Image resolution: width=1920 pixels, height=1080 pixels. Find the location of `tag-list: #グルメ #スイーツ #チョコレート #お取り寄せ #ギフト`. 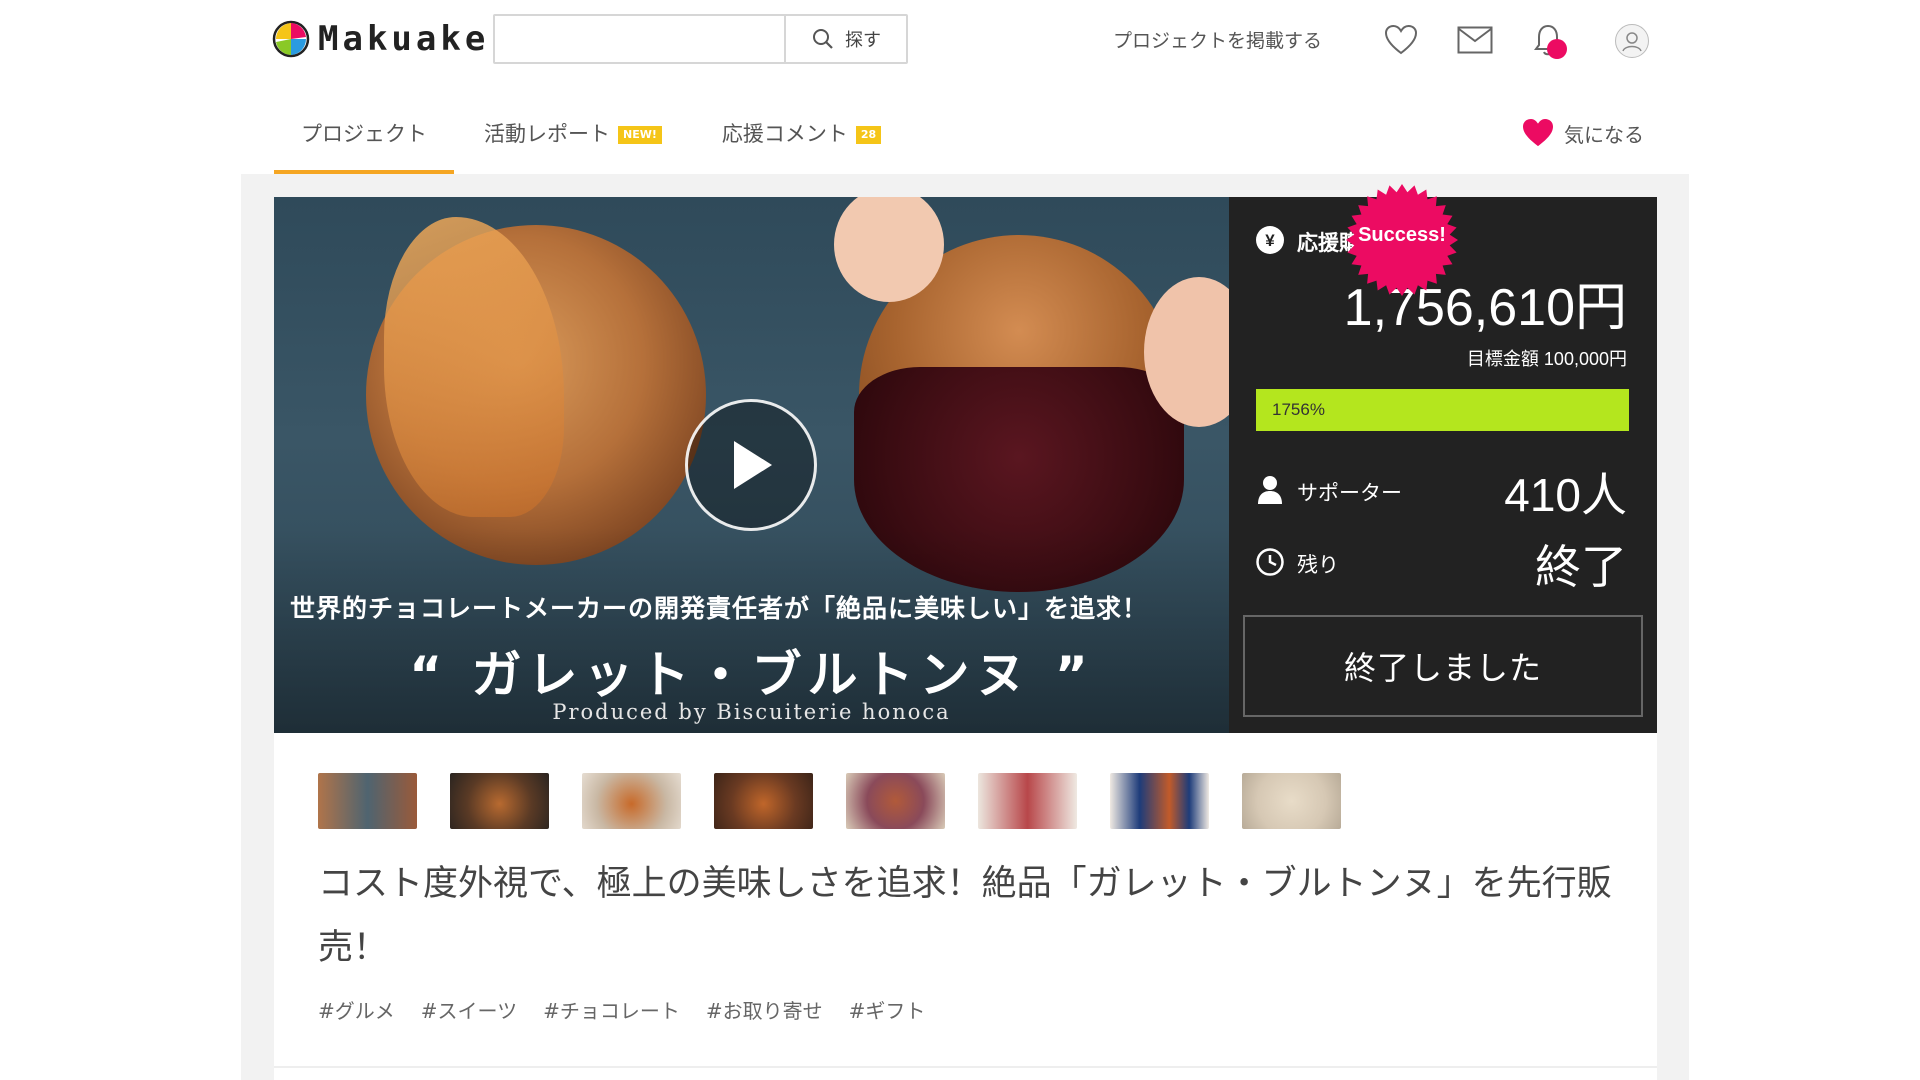

tag-list: #グルメ #スイーツ #チョコレート #お取り寄せ #ギフト is located at coordinates (621, 1009).